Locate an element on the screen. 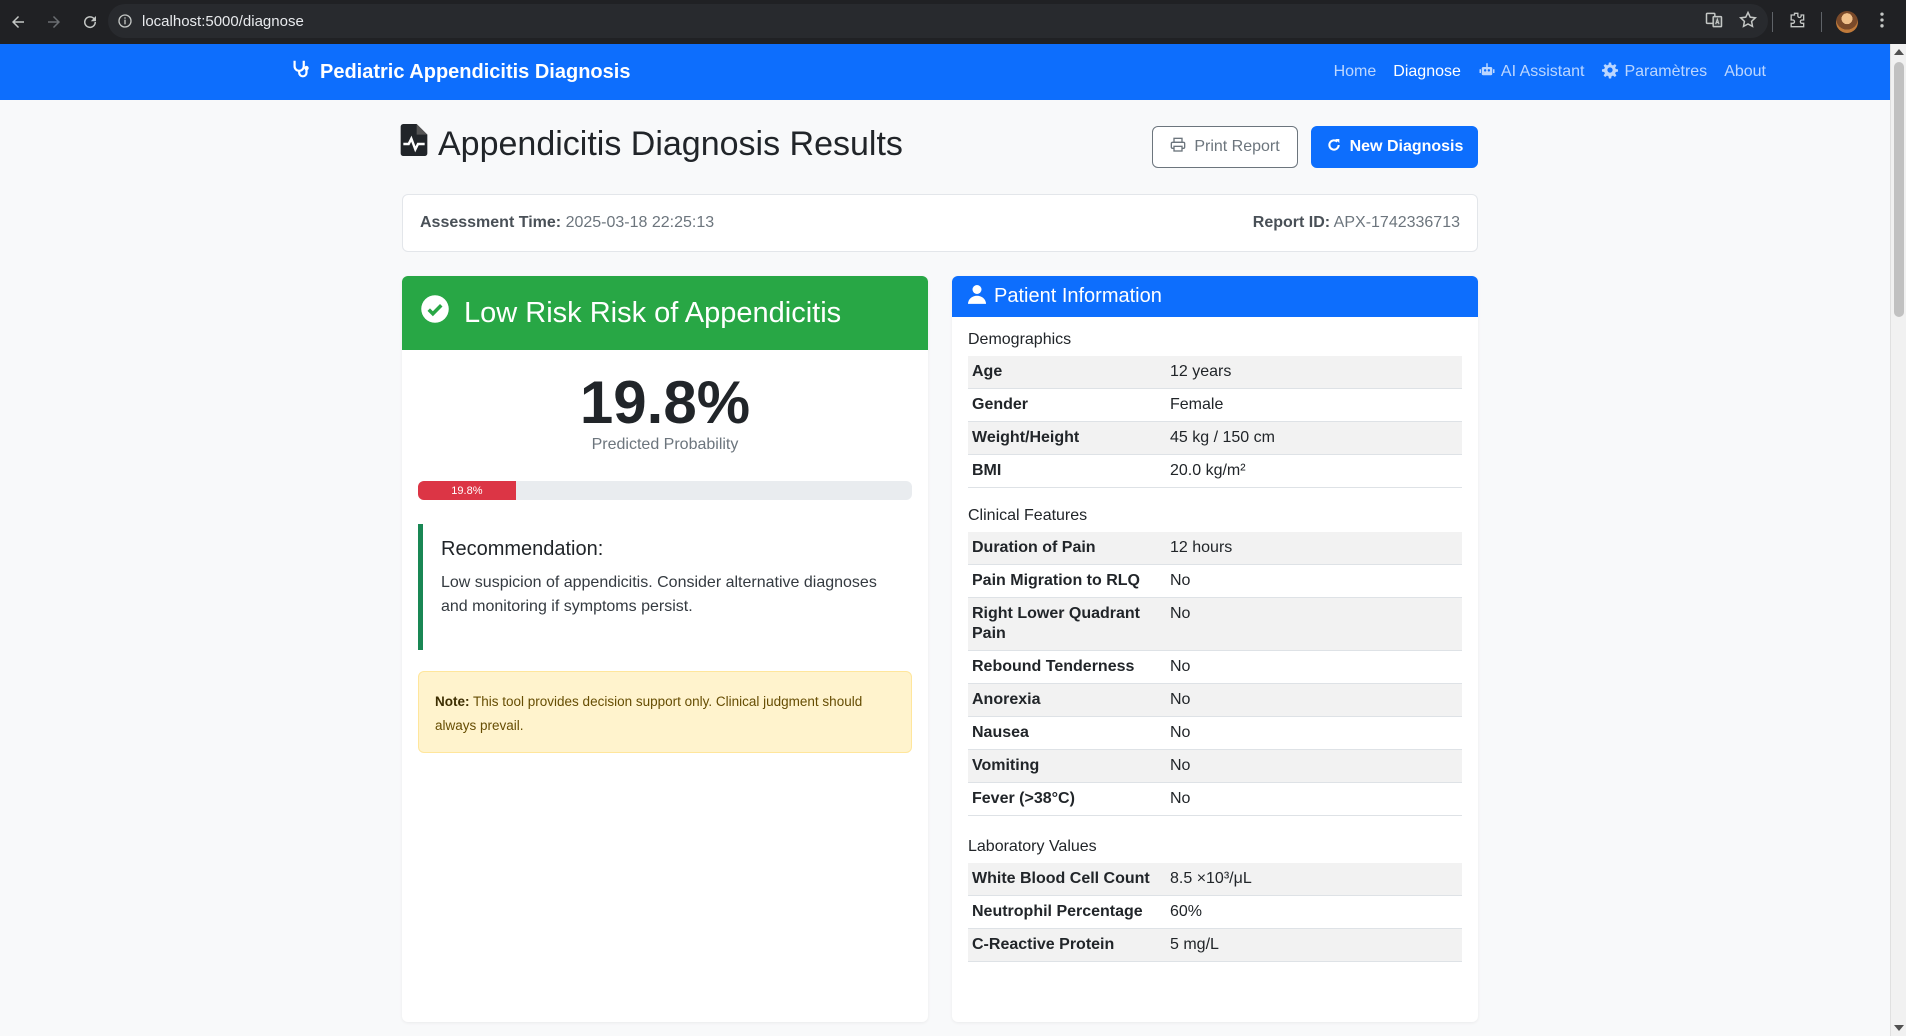 The height and width of the screenshot is (1036, 1906). stethoscope-icon is located at coordinates (301, 72).